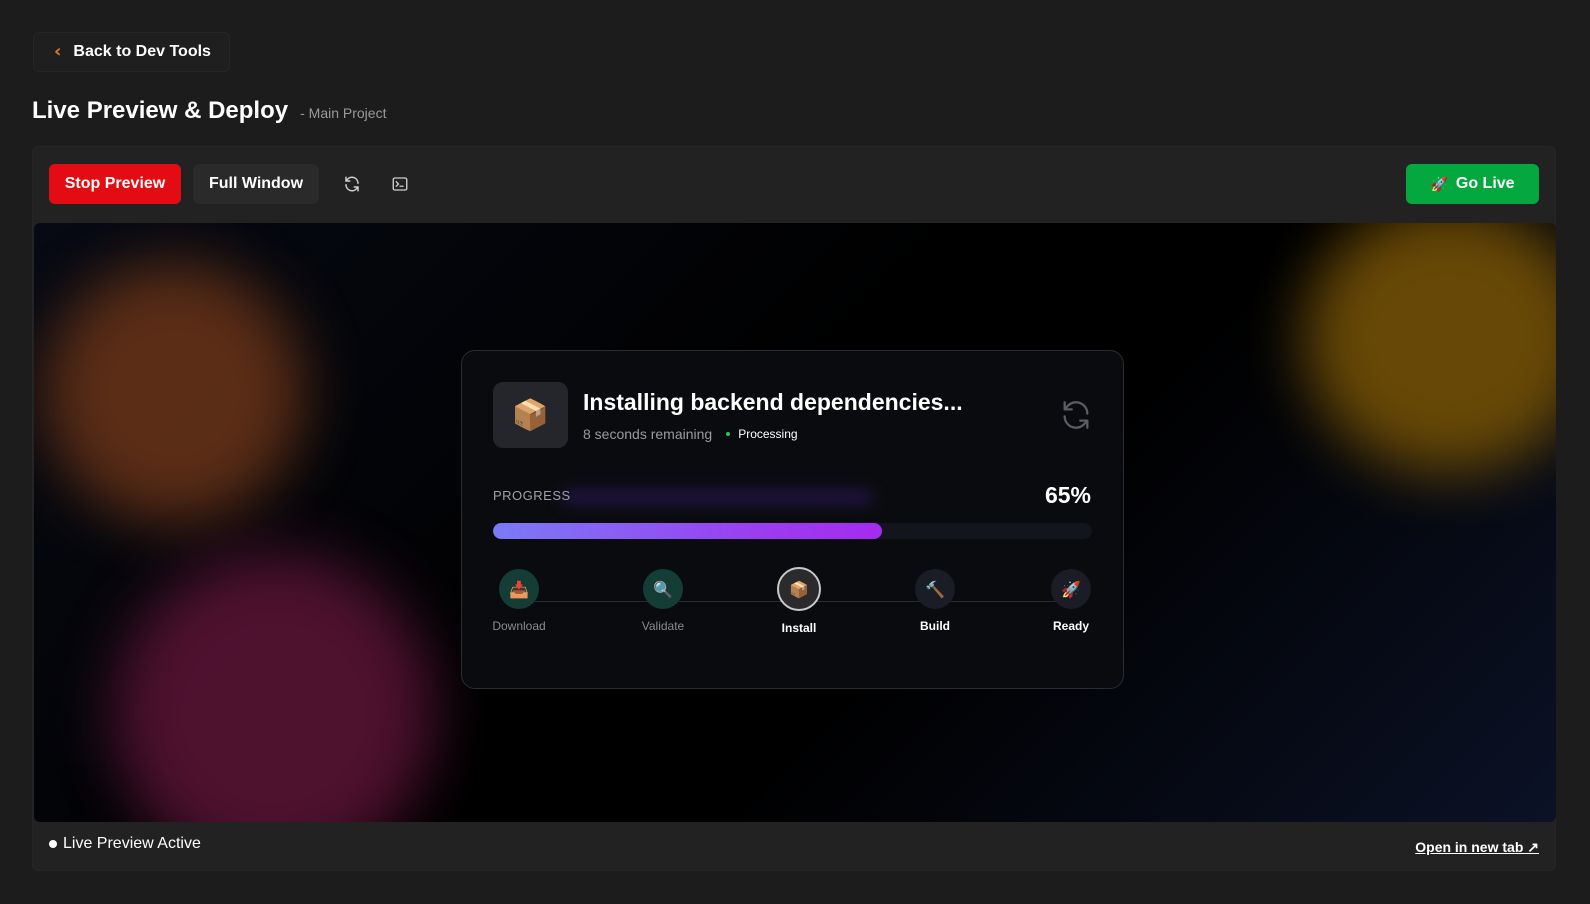 The image size is (1590, 904). Describe the element at coordinates (935, 589) in the screenshot. I see `step-build-icon: 🔨` at that location.